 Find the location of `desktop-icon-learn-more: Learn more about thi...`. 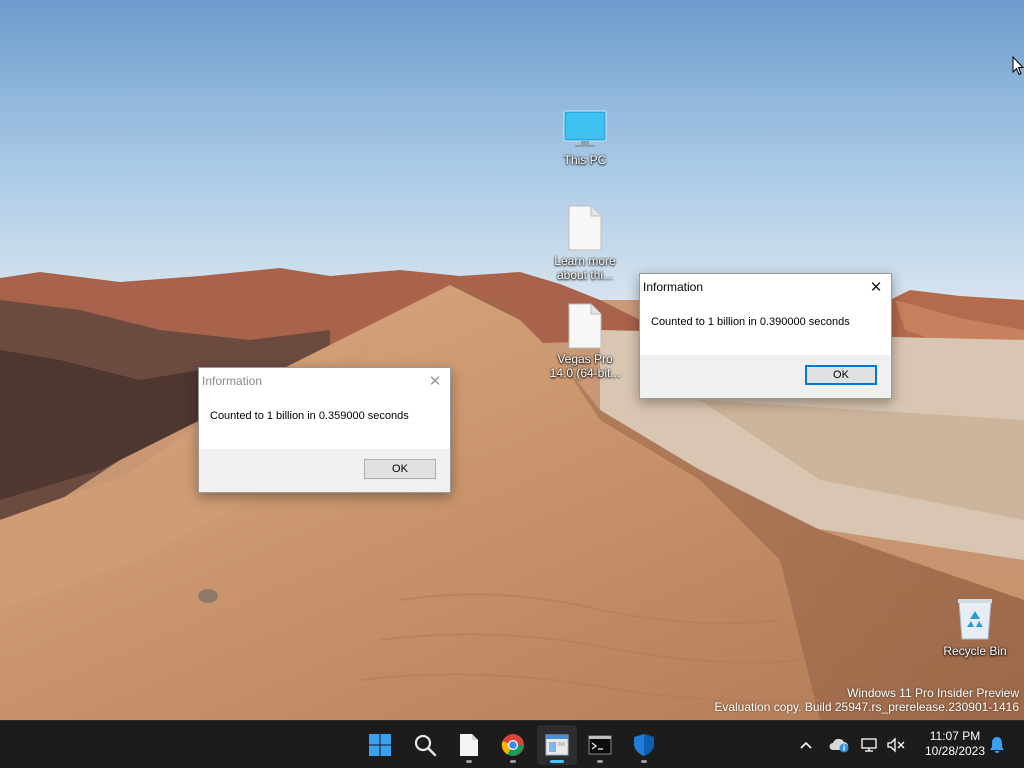

desktop-icon-learn-more: Learn more about thi... is located at coordinates (585, 243).